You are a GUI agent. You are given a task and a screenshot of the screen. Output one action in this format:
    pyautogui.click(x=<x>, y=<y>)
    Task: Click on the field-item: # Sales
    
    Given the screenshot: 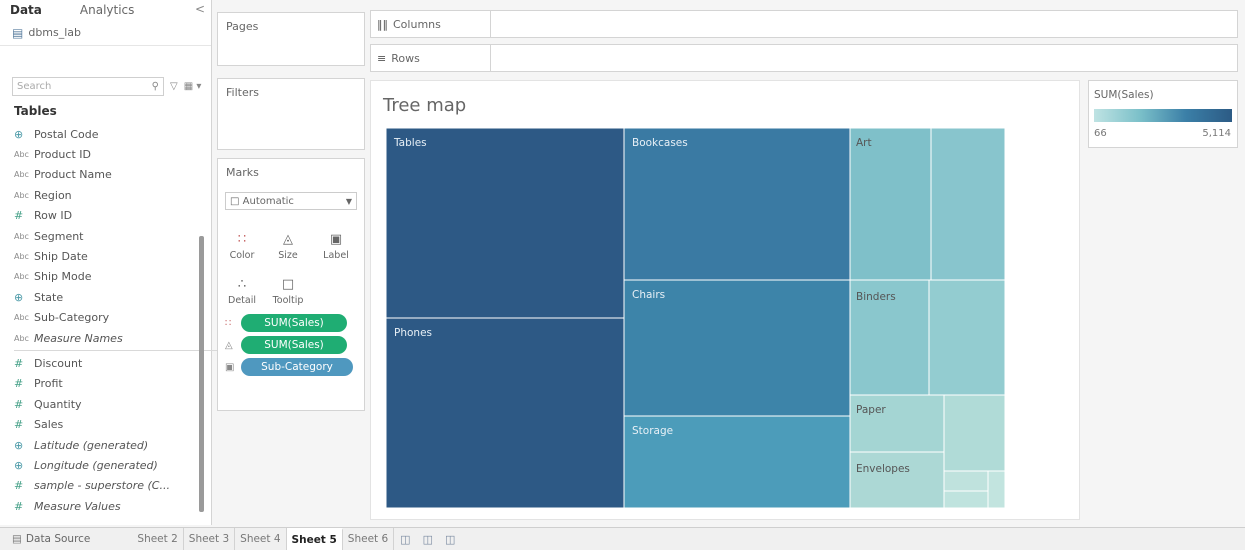 What is the action you would take?
    pyautogui.click(x=100, y=424)
    